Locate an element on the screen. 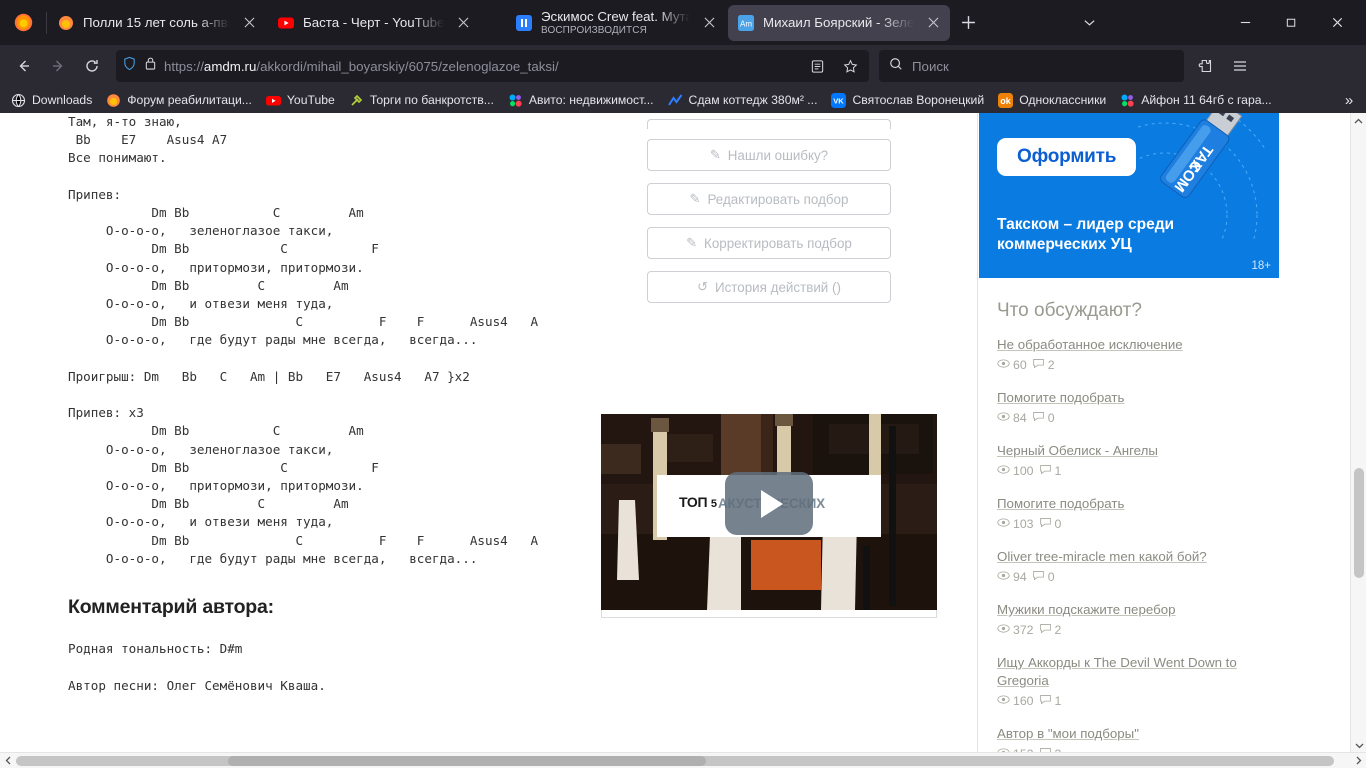  star-icon is located at coordinates (850, 66).